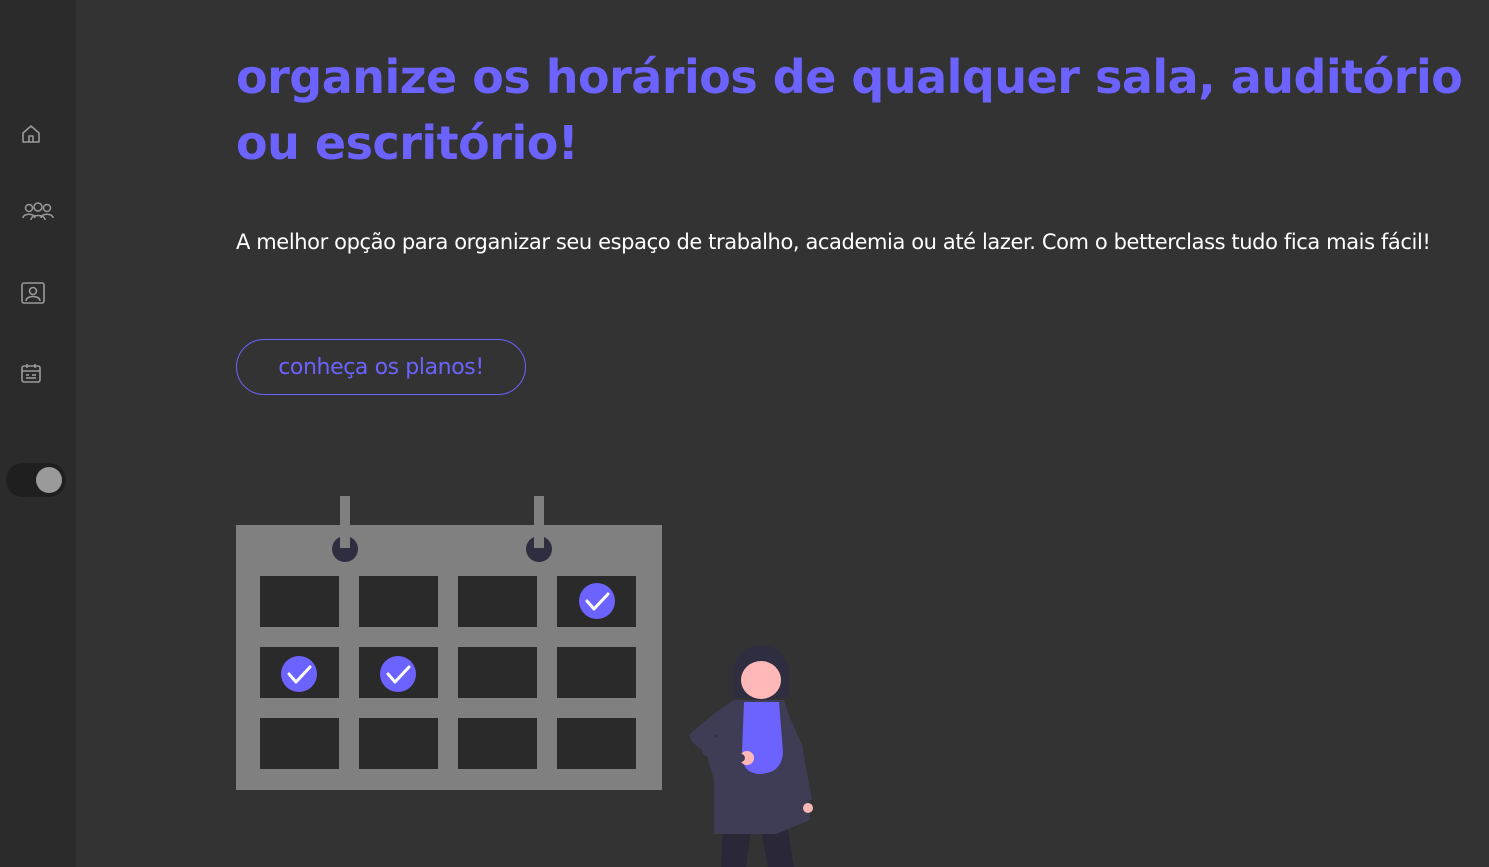 Image resolution: width=1489 pixels, height=867 pixels. What do you see at coordinates (31, 134) in the screenshot?
I see `home-icon` at bounding box center [31, 134].